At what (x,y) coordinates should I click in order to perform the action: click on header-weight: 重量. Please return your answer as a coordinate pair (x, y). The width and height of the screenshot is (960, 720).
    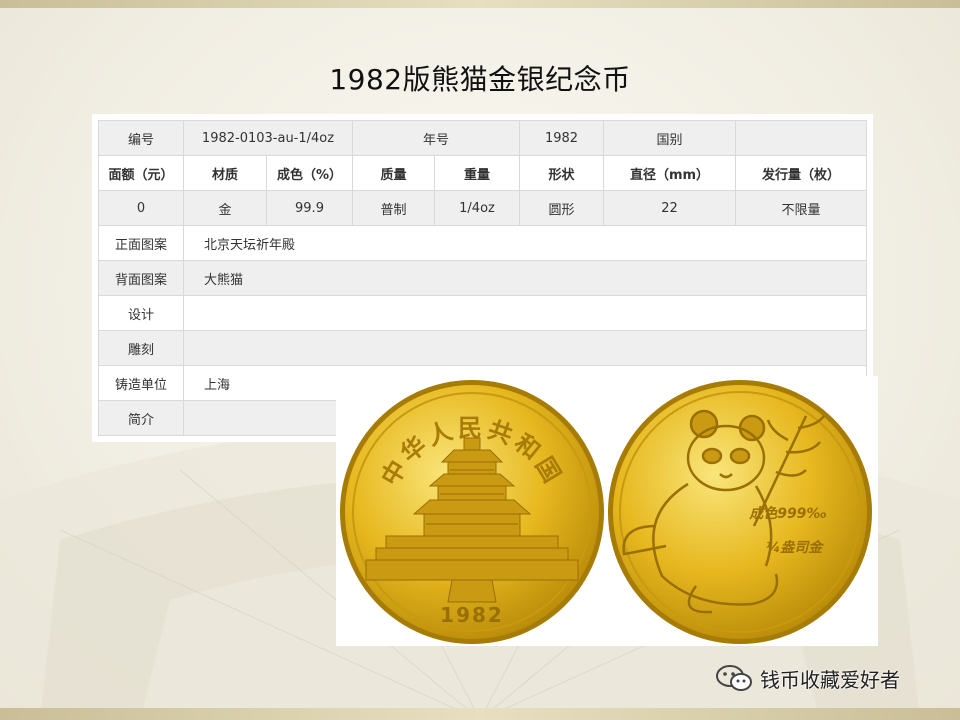
    Looking at the image, I should click on (477, 173).